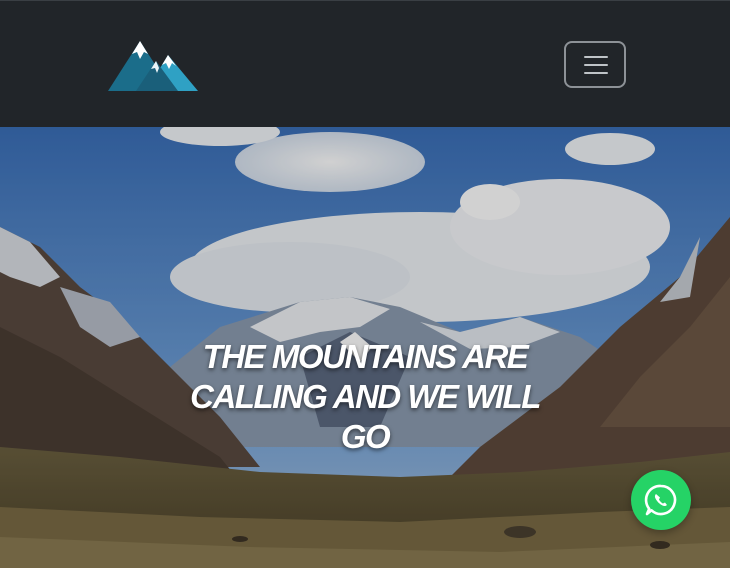  I want to click on whatsapp-chat-button, so click(661, 500).